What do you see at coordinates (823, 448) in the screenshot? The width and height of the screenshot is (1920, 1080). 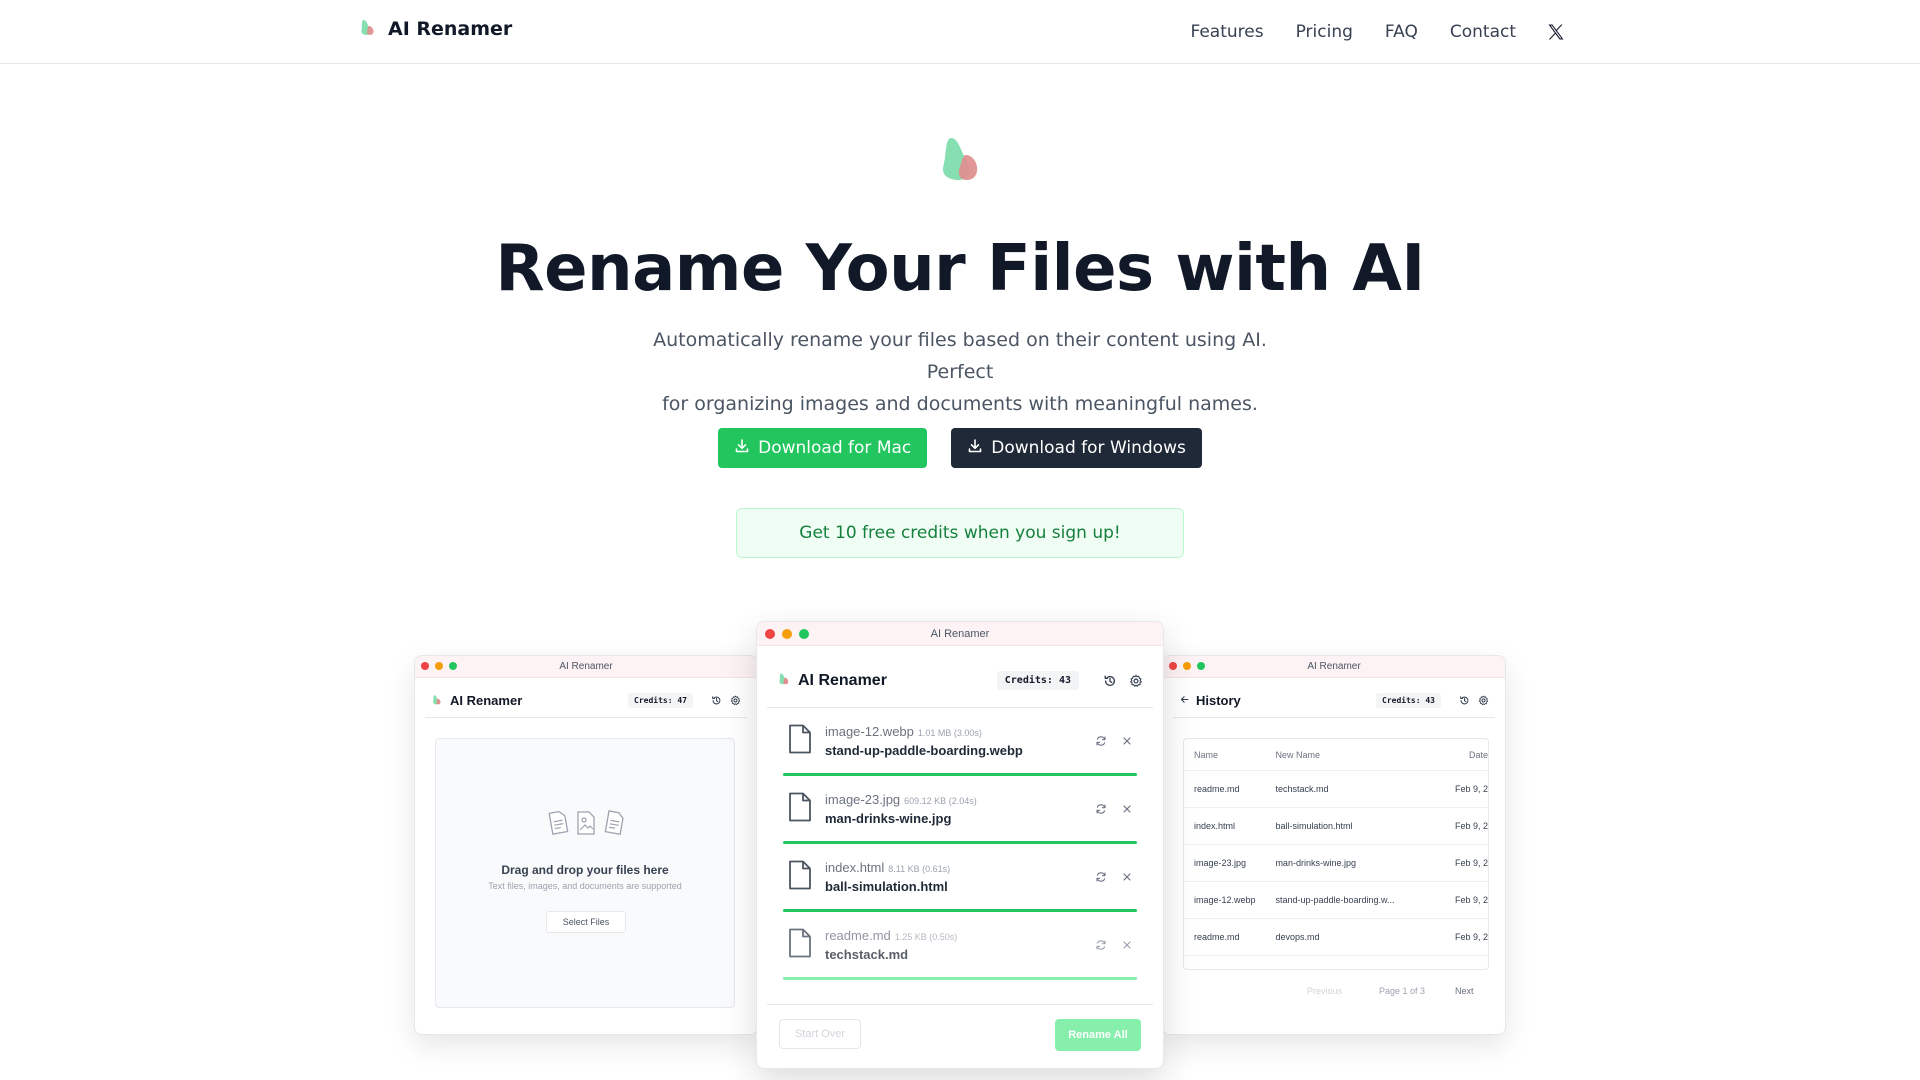 I see `download-mac-button: Download for Mac` at bounding box center [823, 448].